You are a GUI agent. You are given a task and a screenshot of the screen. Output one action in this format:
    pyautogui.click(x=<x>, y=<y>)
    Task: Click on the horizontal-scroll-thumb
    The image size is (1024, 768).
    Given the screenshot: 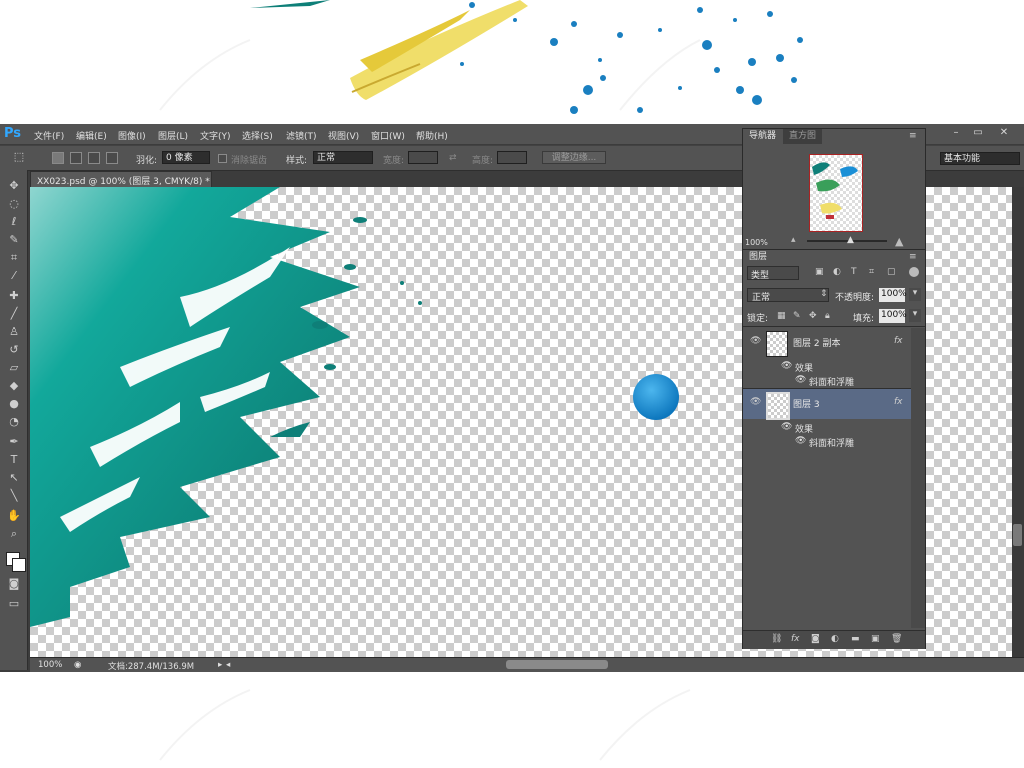 What is the action you would take?
    pyautogui.click(x=557, y=664)
    